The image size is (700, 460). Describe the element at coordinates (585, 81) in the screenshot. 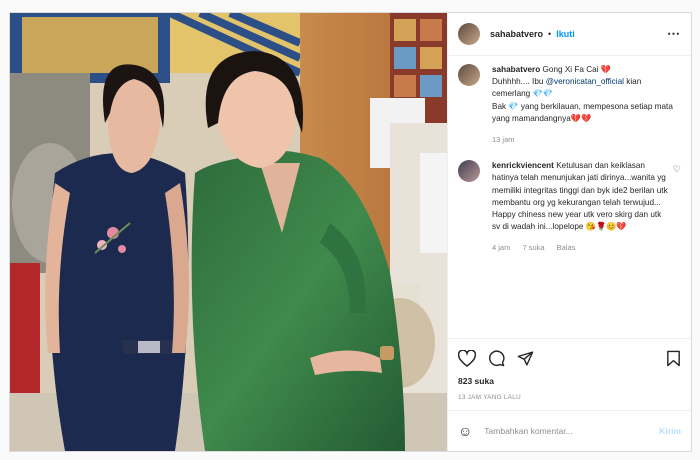

I see `caption-mention: @veronicatan_official` at that location.